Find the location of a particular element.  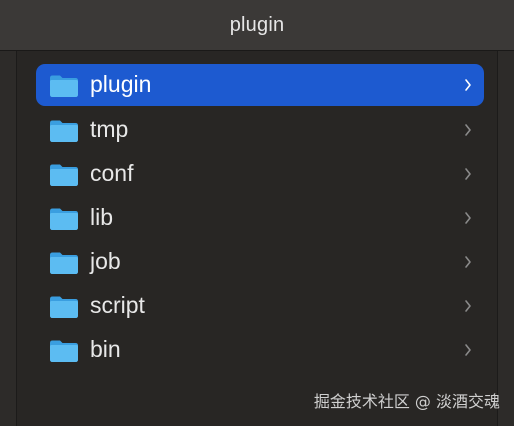

folder-row-job: job is located at coordinates (260, 262).